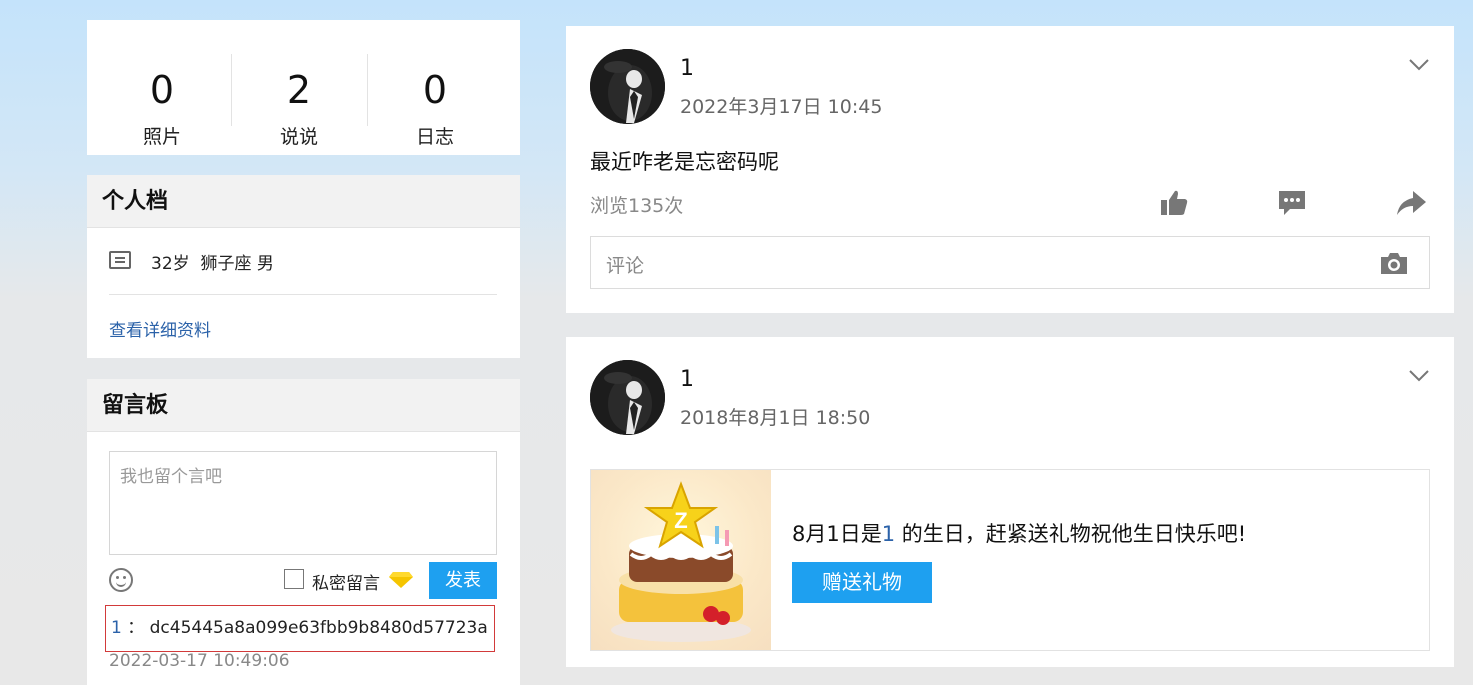 The height and width of the screenshot is (685, 1473). Describe the element at coordinates (212, 264) in the screenshot. I see `profile-info: 32岁 狮子座 男` at that location.